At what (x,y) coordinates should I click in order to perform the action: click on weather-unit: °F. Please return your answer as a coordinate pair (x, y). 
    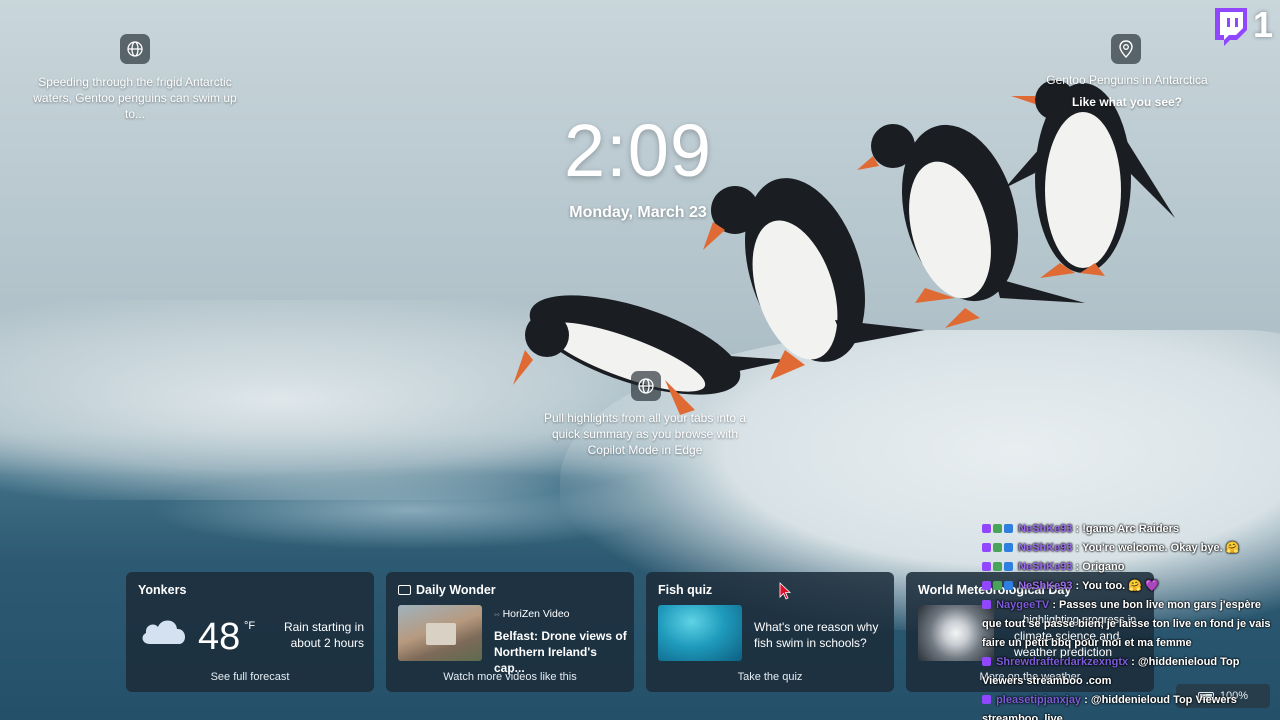
    Looking at the image, I should click on (250, 626).